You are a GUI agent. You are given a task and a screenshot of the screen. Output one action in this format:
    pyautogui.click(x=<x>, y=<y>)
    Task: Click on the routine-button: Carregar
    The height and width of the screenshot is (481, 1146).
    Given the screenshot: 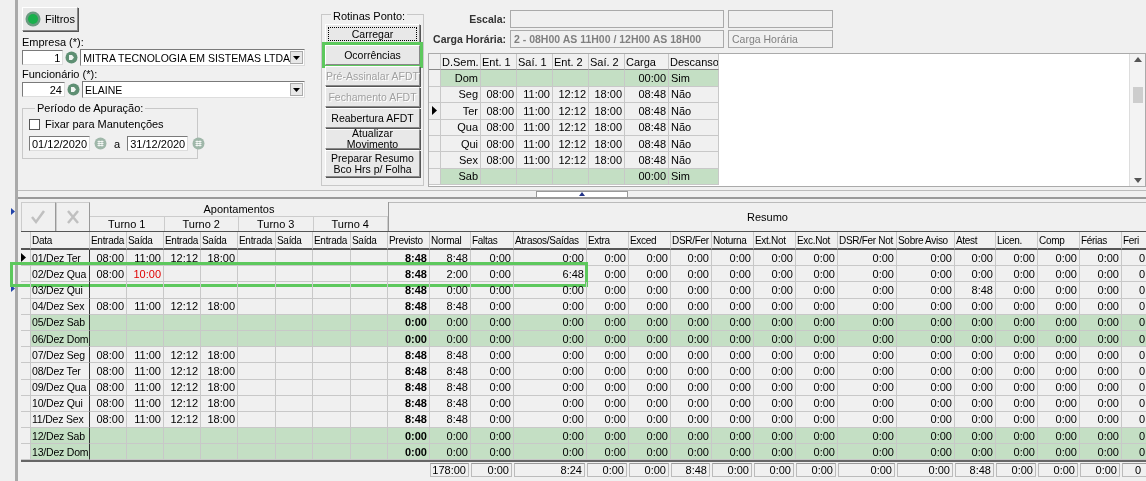 What is the action you would take?
    pyautogui.click(x=372, y=34)
    